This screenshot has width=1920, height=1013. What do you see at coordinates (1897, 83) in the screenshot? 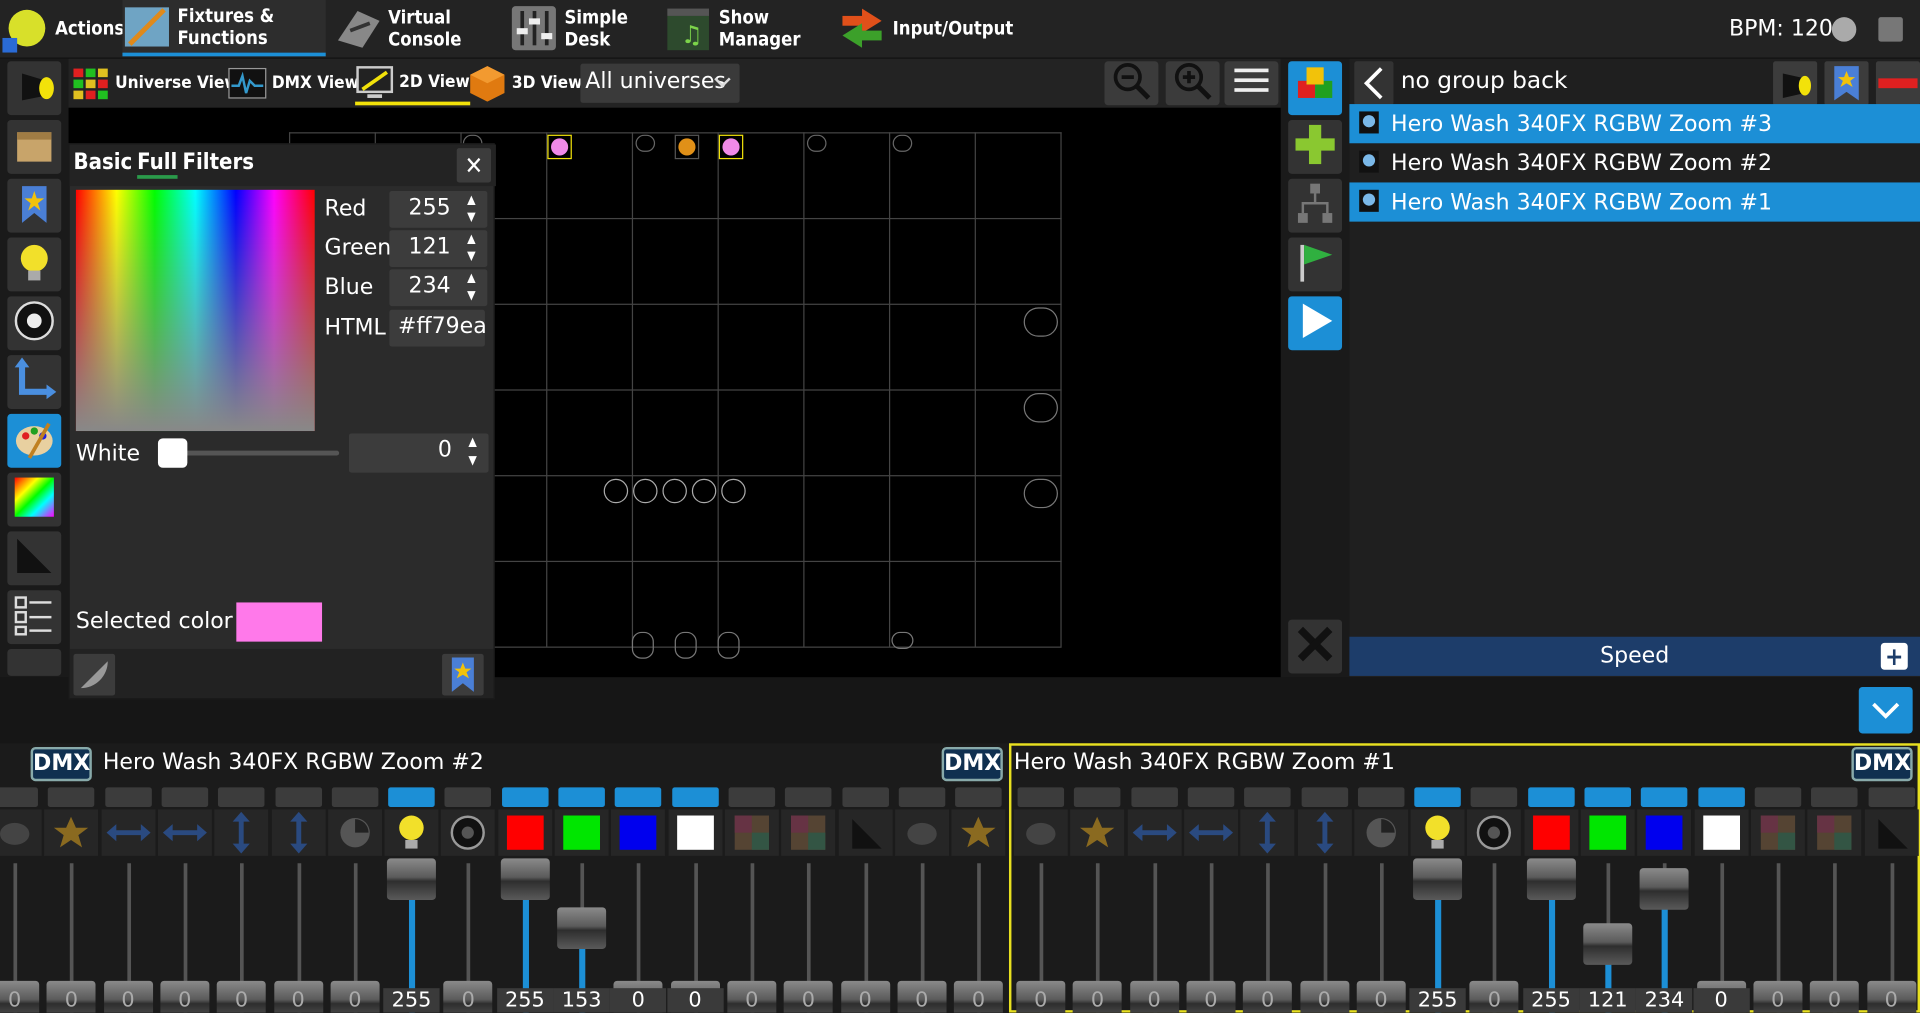
I see `remove-fixture-button` at bounding box center [1897, 83].